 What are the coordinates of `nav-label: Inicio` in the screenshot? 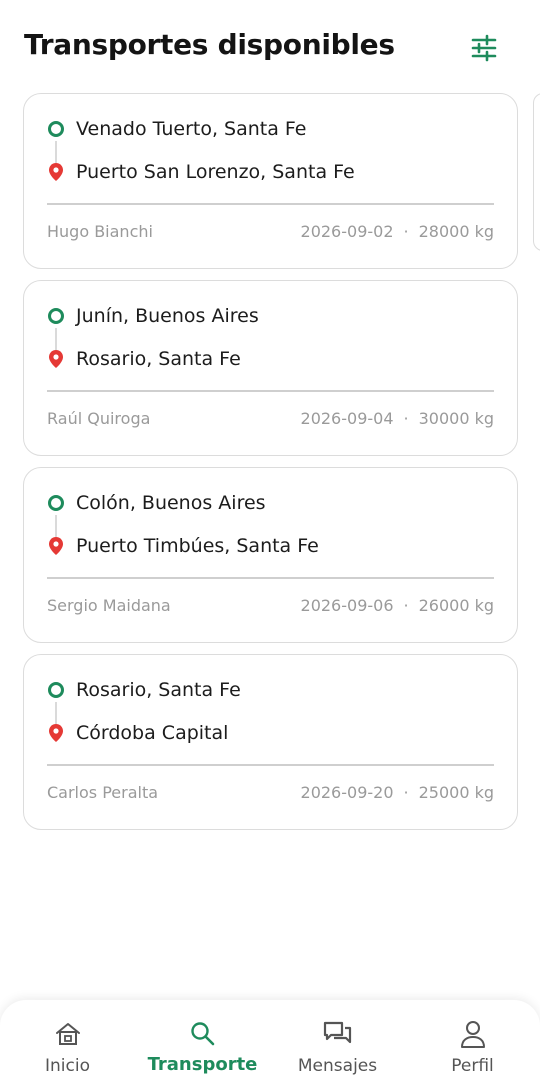 It's located at (67, 1066).